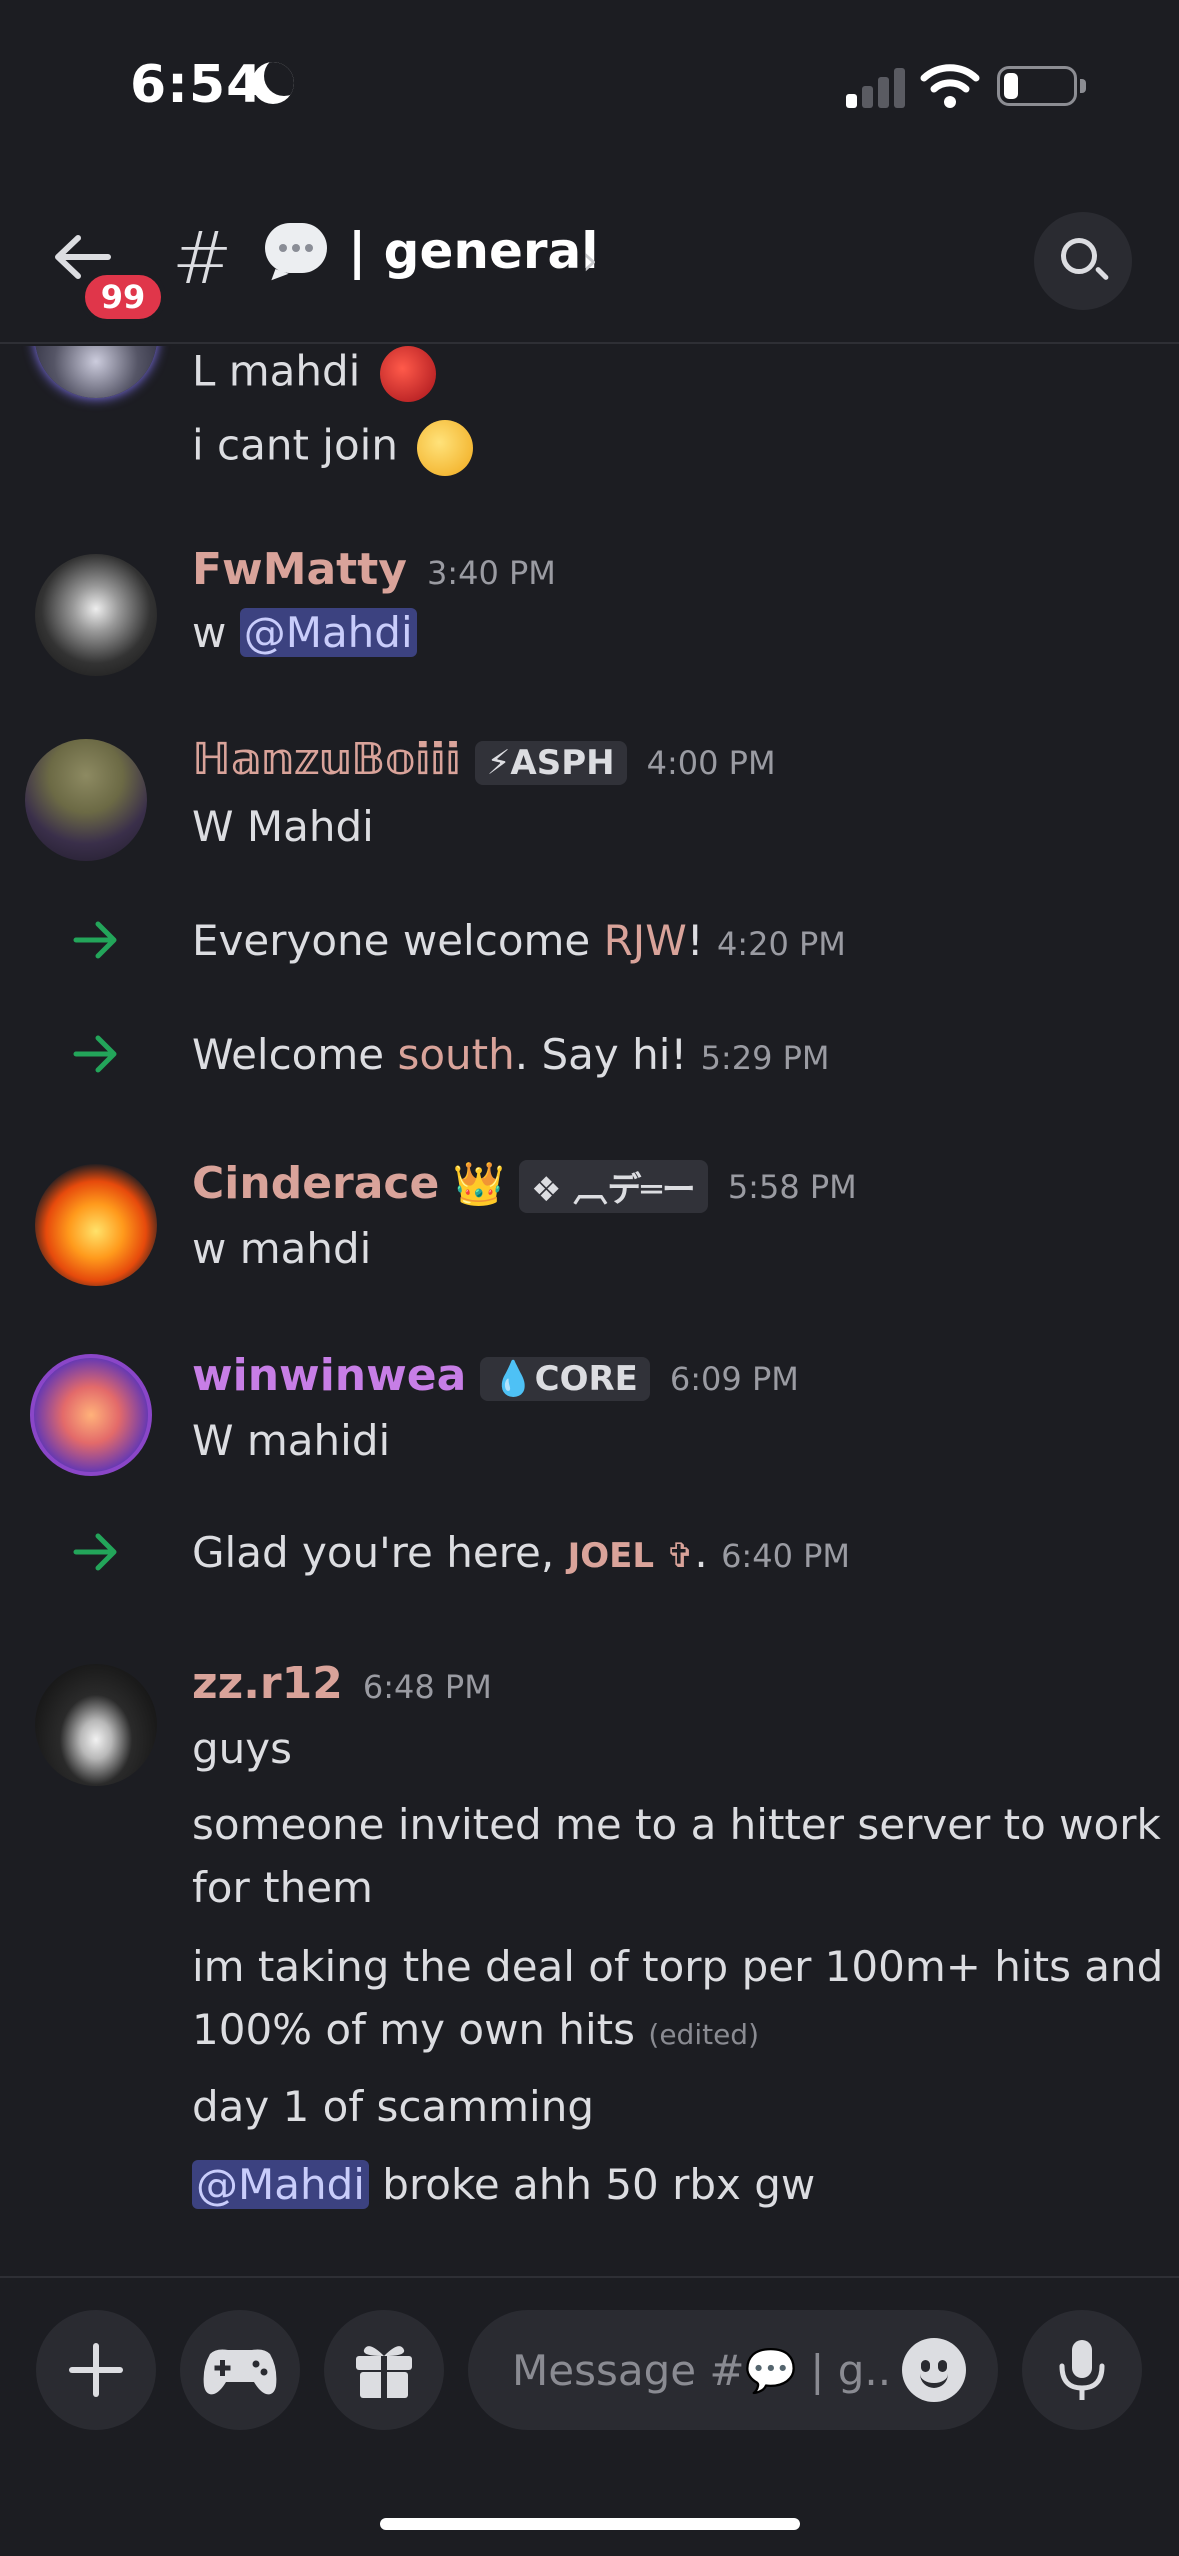 The image size is (1179, 2556). Describe the element at coordinates (267, 1683) in the screenshot. I see `author-name: zz.r12` at that location.